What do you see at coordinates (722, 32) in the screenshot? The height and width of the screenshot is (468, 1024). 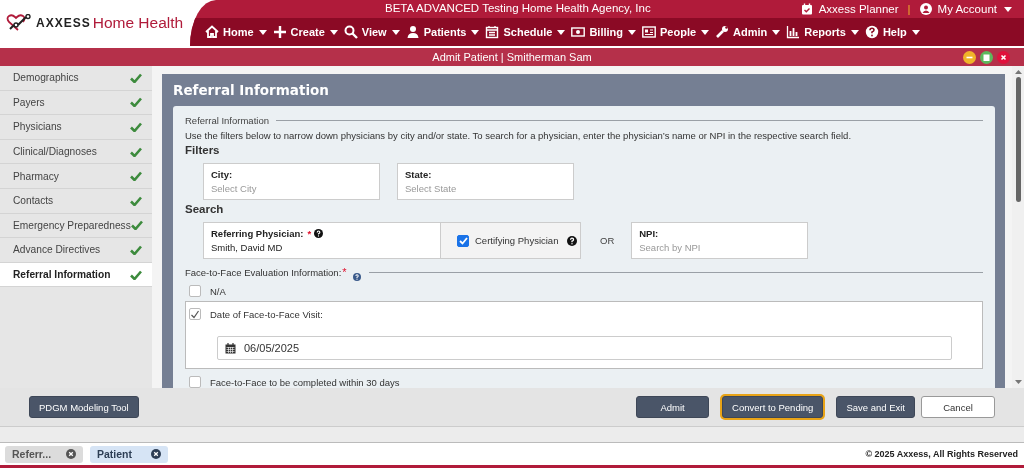 I see `wrench-icon` at bounding box center [722, 32].